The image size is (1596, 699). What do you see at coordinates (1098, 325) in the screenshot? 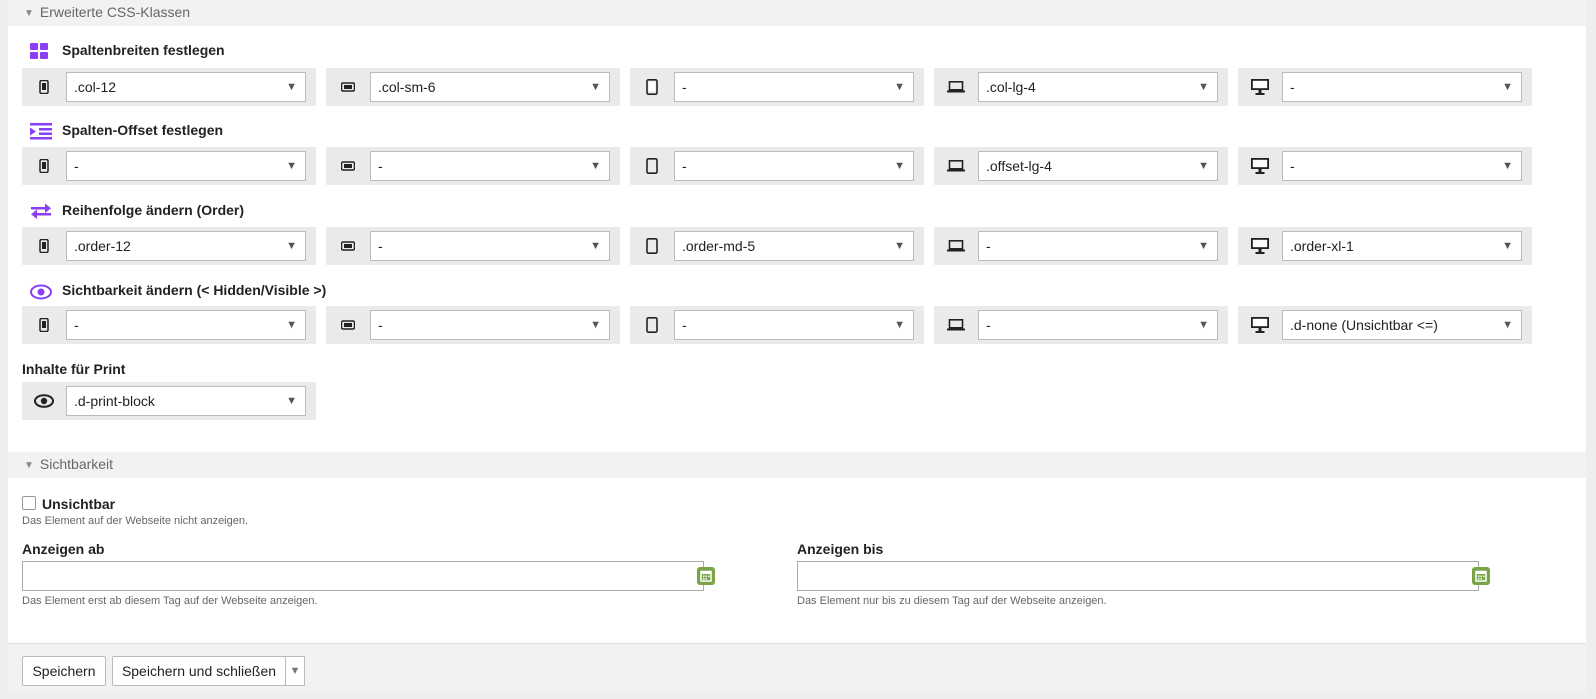
I see `visibility-lg-select: - ▼` at bounding box center [1098, 325].